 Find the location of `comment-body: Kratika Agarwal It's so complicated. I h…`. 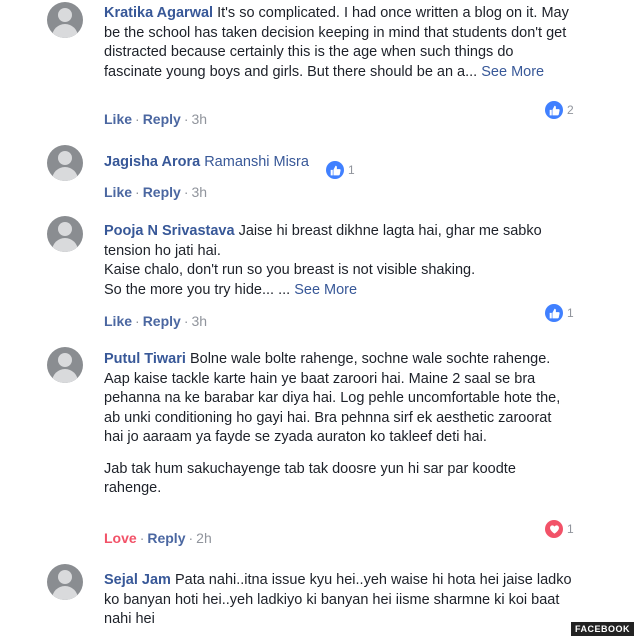

comment-body: Kratika Agarwal It's so complicated. I h… is located at coordinates (339, 43).